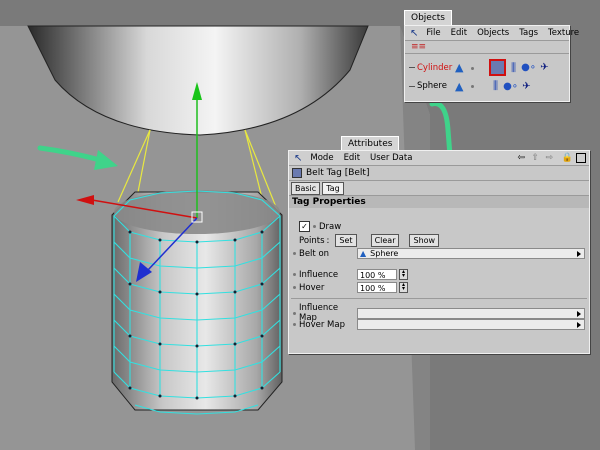 This screenshot has height=450, width=600. What do you see at coordinates (487, 86) in the screenshot?
I see `object-row-sphere: Sphere ▲ ⫼ ●∘ ✈` at bounding box center [487, 86].